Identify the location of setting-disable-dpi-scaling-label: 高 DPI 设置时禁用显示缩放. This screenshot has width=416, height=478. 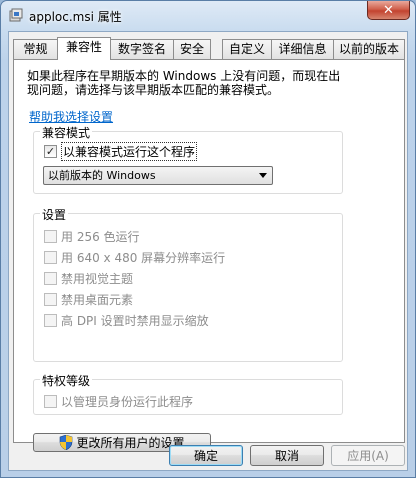
(135, 320).